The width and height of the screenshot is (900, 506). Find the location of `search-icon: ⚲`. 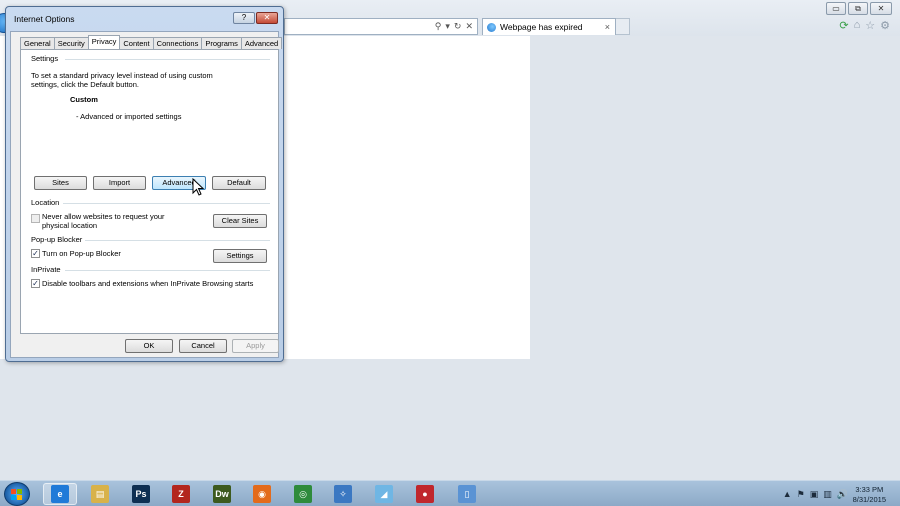

search-icon: ⚲ is located at coordinates (438, 26).